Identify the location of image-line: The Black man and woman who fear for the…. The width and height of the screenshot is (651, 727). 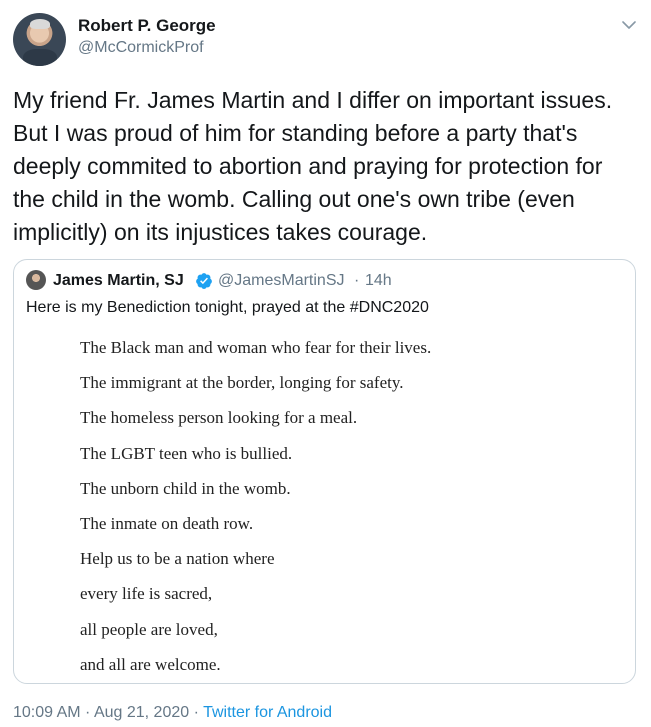
(256, 347).